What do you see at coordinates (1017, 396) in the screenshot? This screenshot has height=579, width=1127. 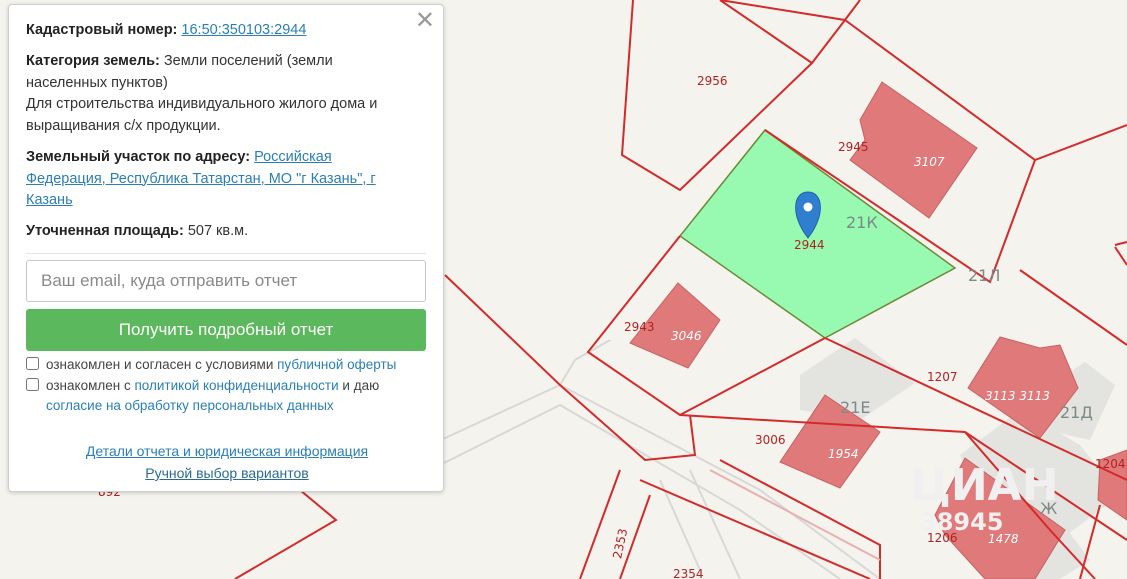 I see `building-label: 3113 3113` at bounding box center [1017, 396].